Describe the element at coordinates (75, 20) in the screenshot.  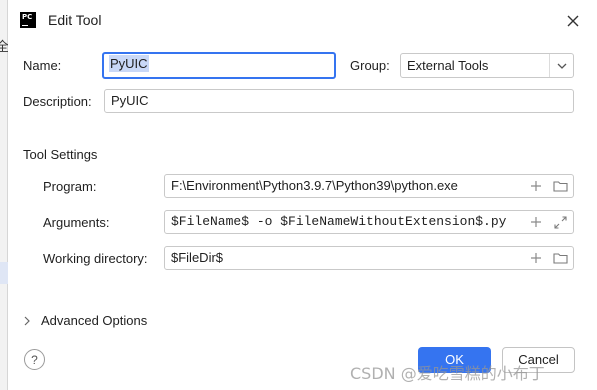
I see `dialog-title: Edit Tool` at that location.